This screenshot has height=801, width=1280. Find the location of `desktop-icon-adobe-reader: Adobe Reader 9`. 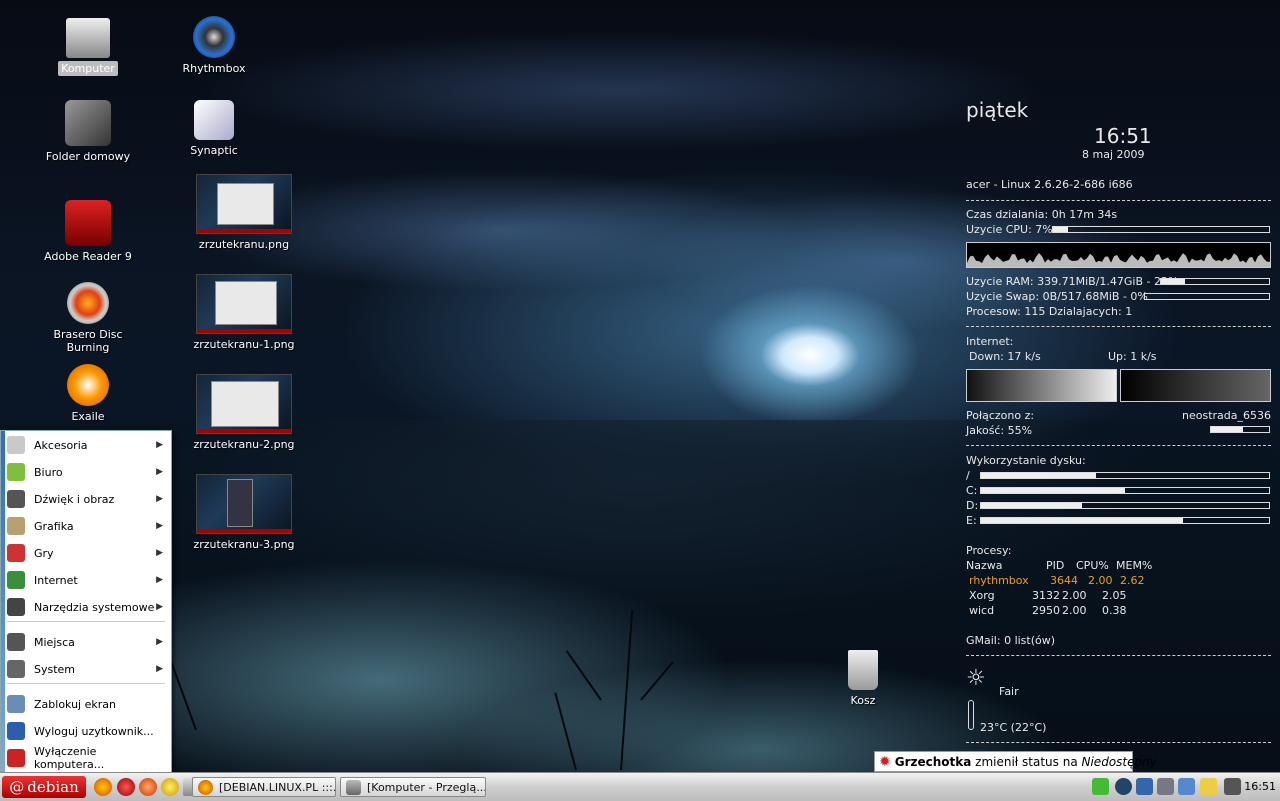

desktop-icon-adobe-reader: Adobe Reader 9 is located at coordinates (88, 232).